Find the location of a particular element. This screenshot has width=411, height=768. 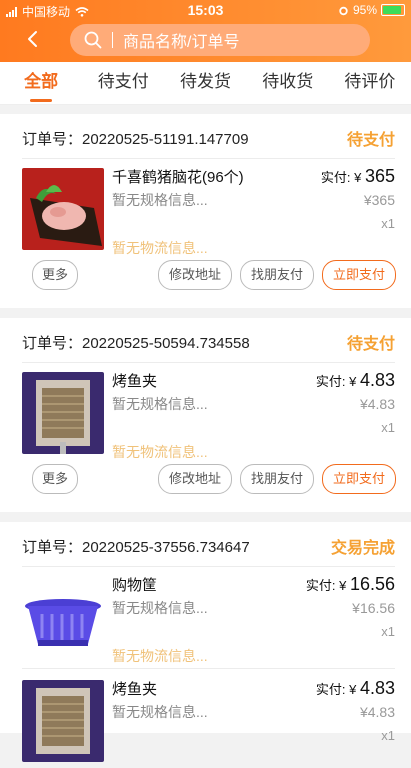

item-name: 千喜鹤猪脑花(96个) is located at coordinates (178, 177).